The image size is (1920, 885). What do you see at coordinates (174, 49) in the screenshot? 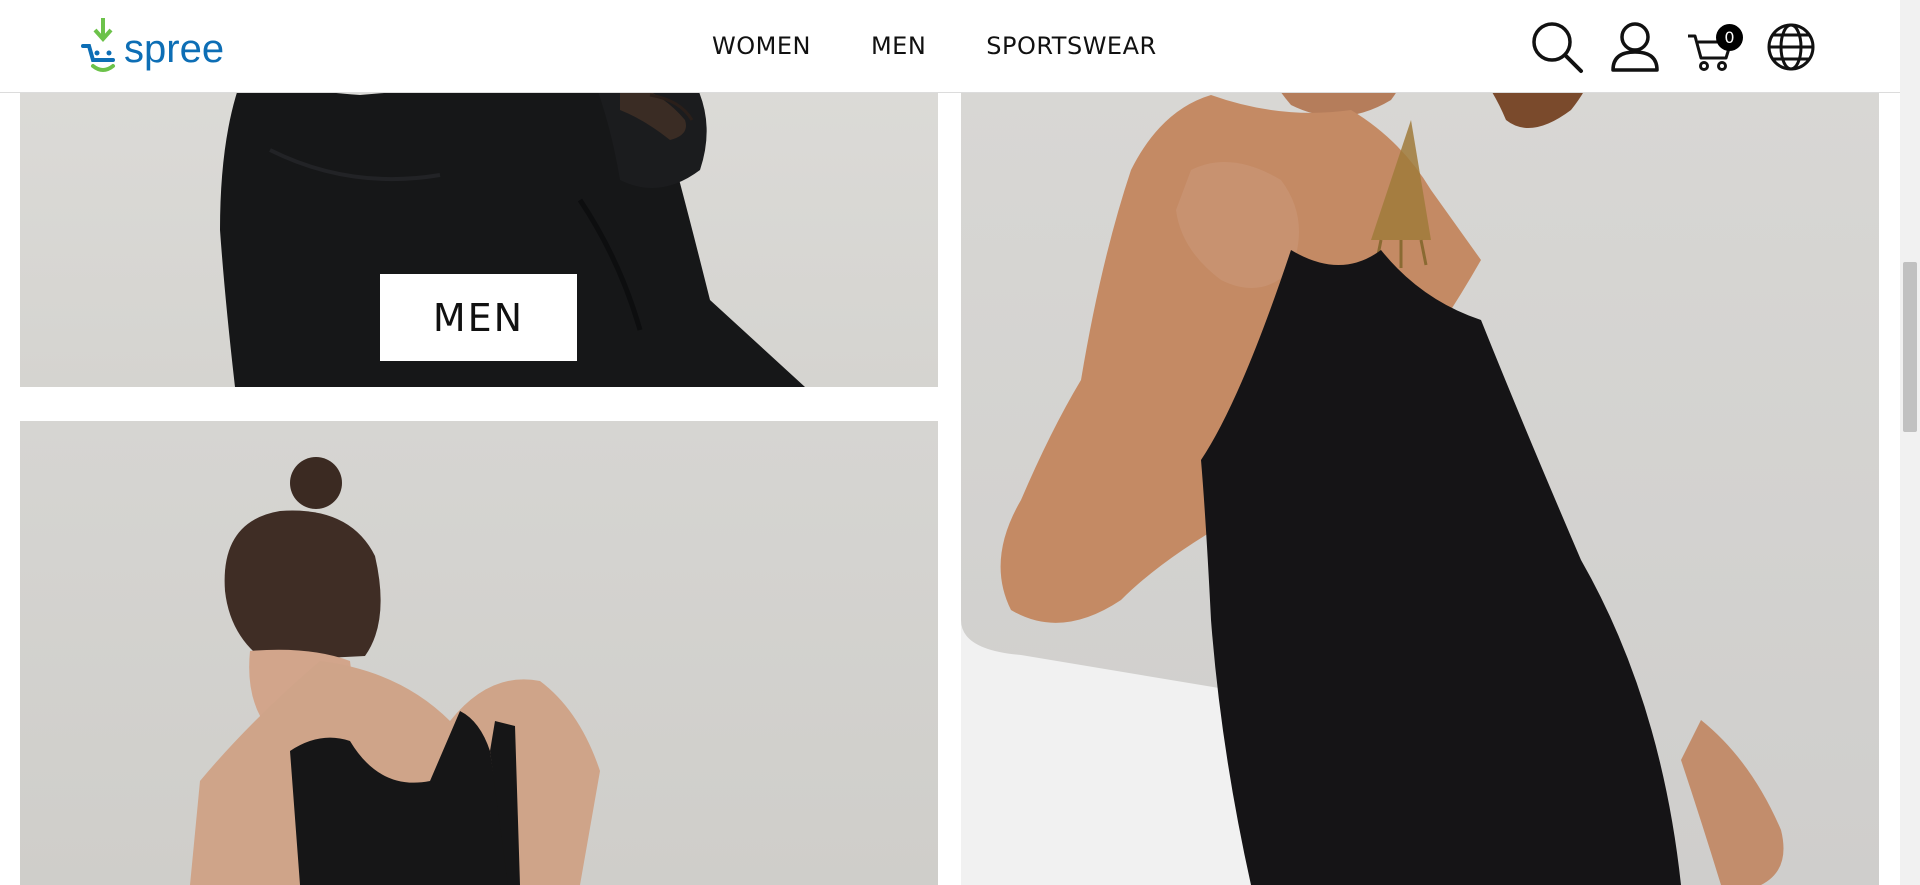
I see `logo-wordmark: spree` at bounding box center [174, 49].